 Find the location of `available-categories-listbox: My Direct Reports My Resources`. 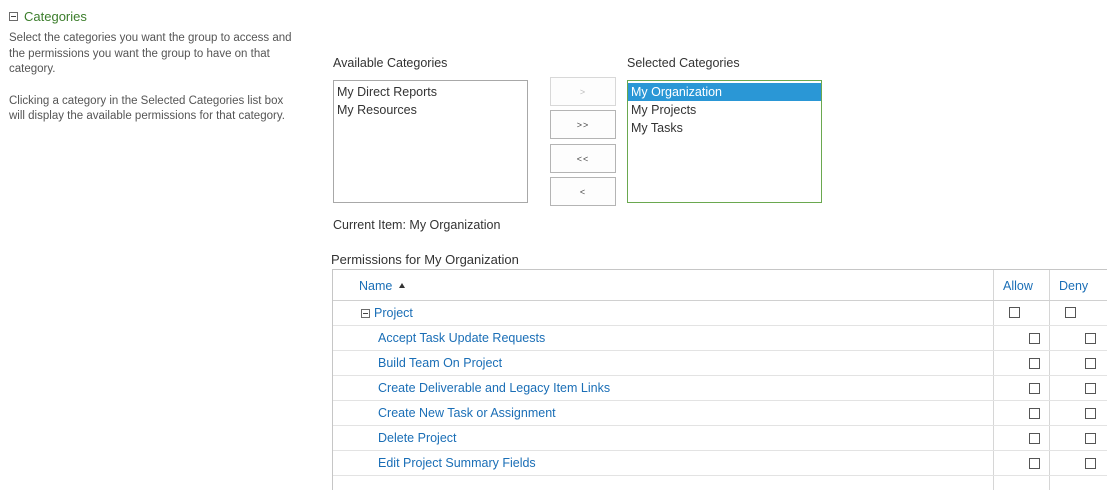

available-categories-listbox: My Direct Reports My Resources is located at coordinates (430, 141).